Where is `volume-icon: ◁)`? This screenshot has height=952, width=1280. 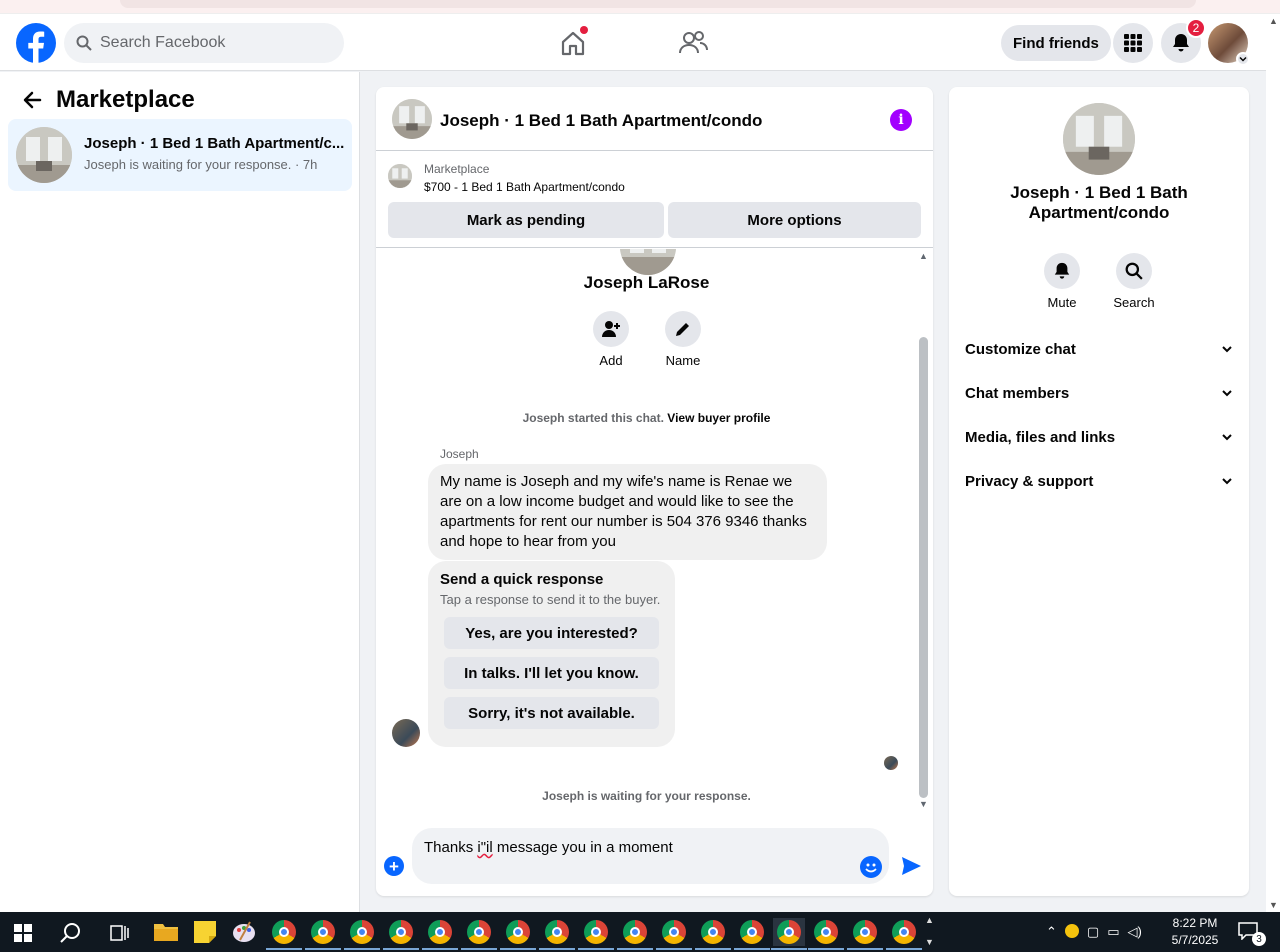
volume-icon: ◁) is located at coordinates (1135, 932).